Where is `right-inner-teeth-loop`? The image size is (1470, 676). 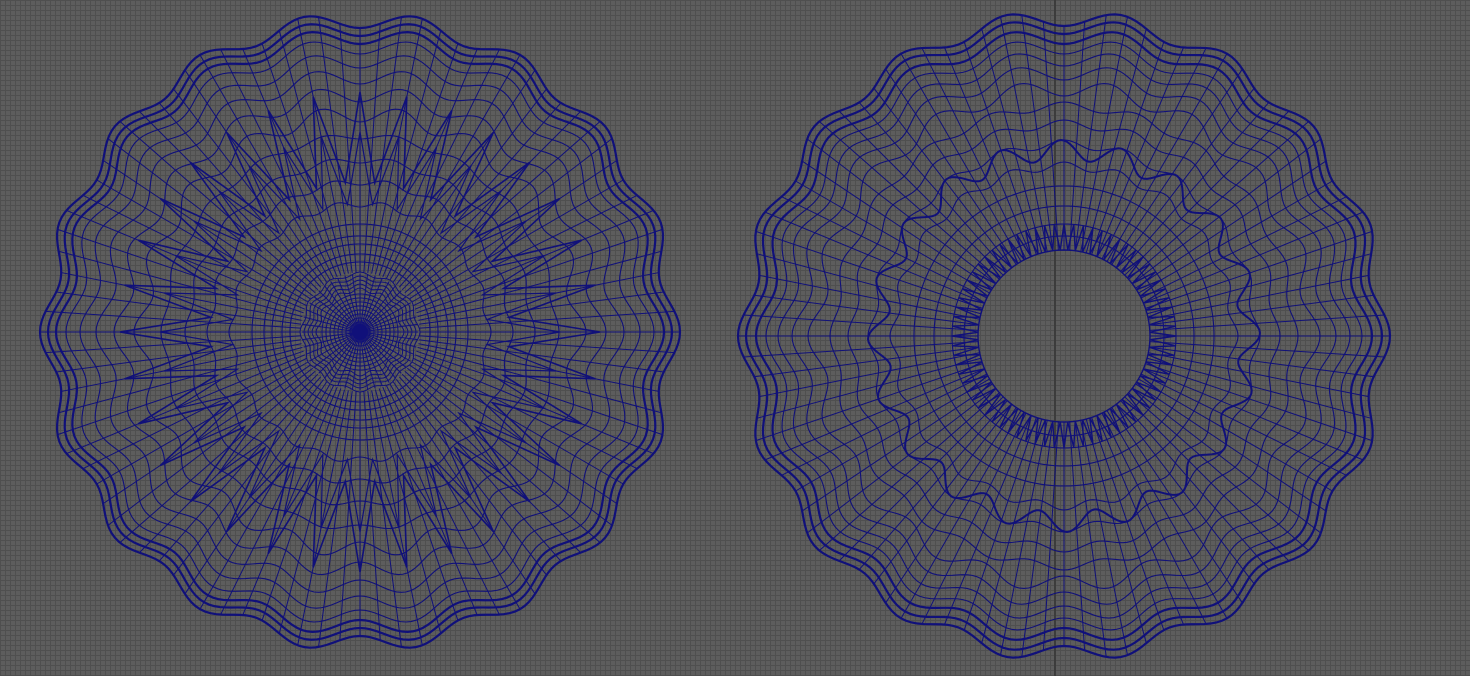
right-inner-teeth-loop is located at coordinates (1064, 336).